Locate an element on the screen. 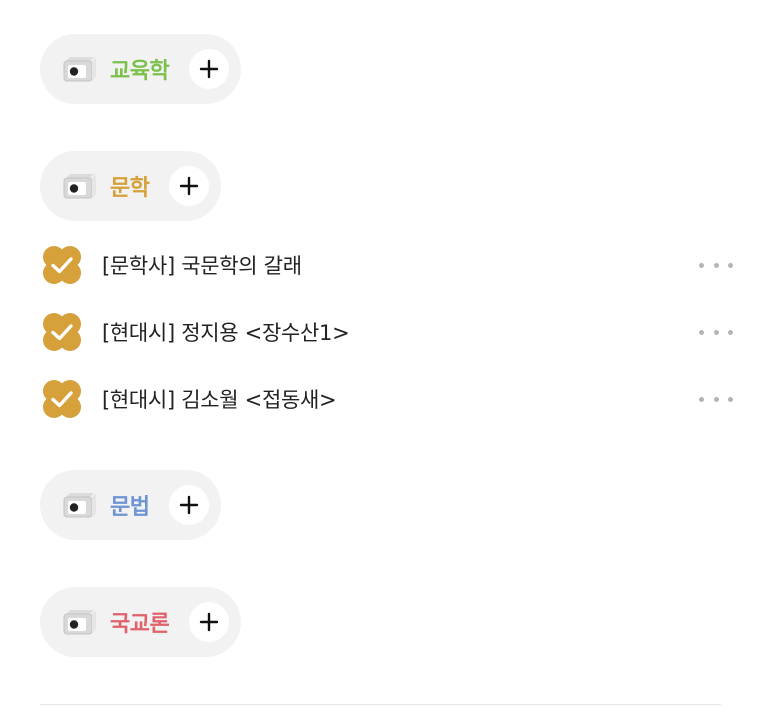 The image size is (773, 720). todo-text: [현대시] 김소월 <접동새> is located at coordinates (219, 400).